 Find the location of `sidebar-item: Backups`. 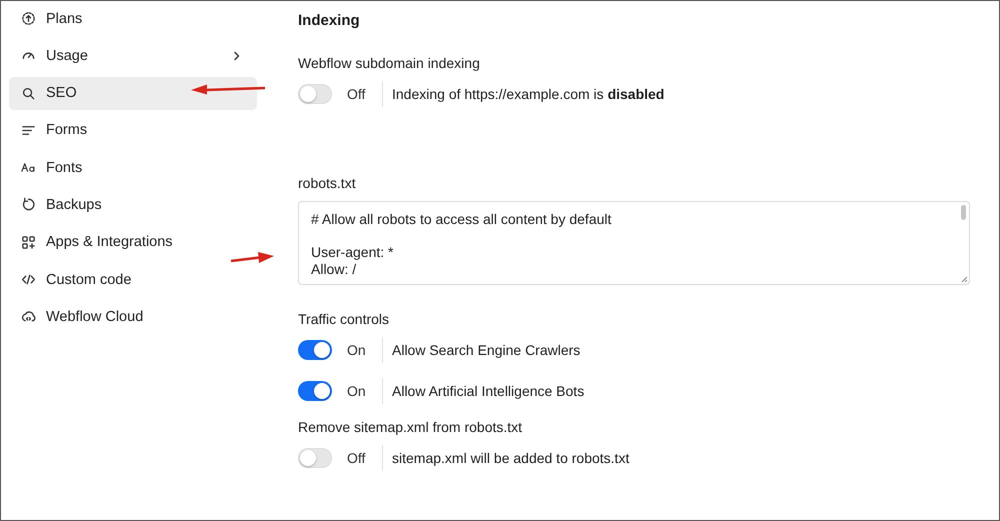

sidebar-item: Backups is located at coordinates (133, 205).